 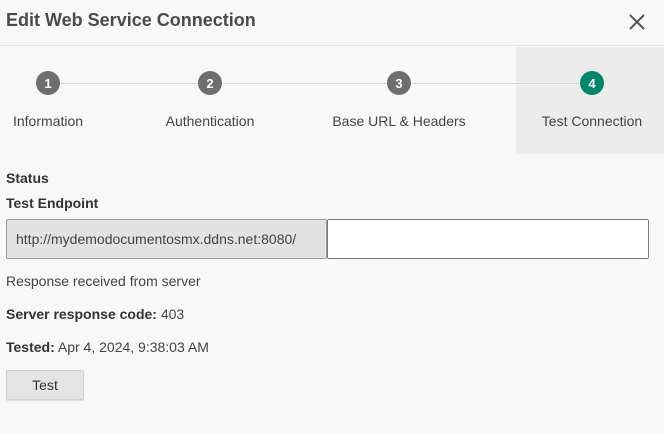 I want to click on close-icon, so click(x=637, y=22).